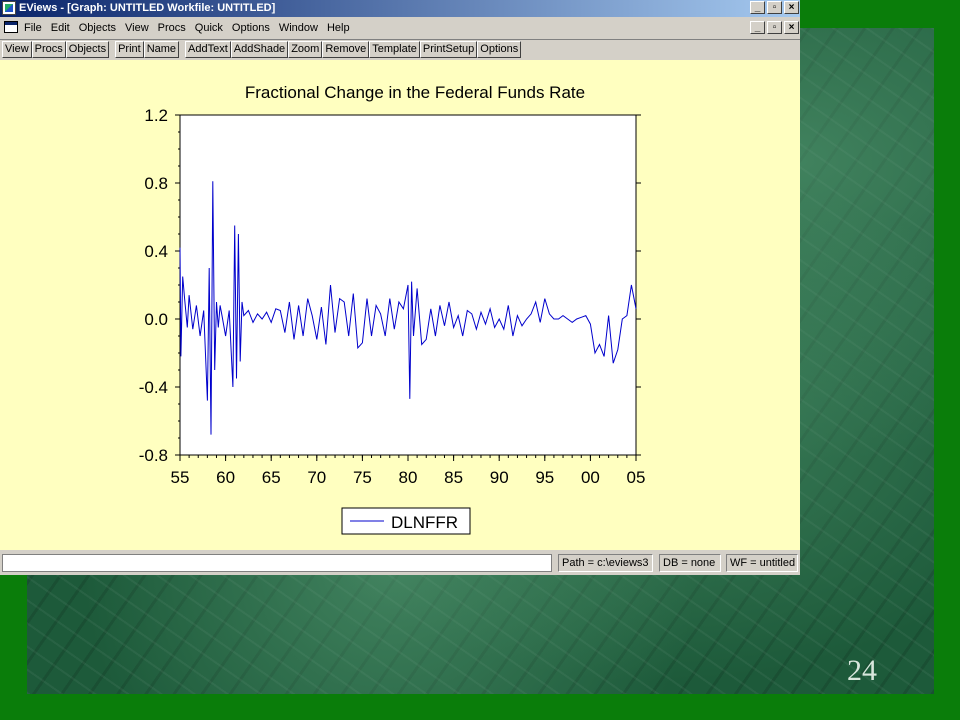 The height and width of the screenshot is (720, 960). What do you see at coordinates (156, 319) in the screenshot?
I see `y-tick-label: 0.0` at bounding box center [156, 319].